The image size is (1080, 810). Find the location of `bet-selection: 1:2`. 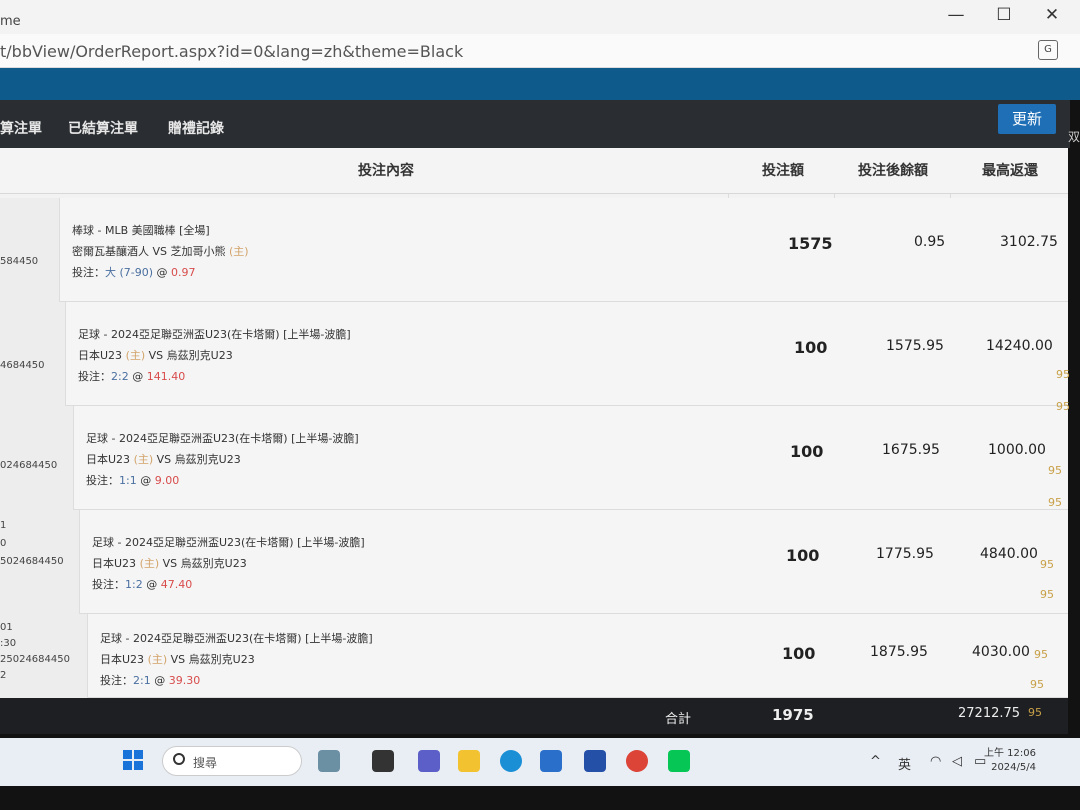

bet-selection: 1:2 is located at coordinates (134, 584).